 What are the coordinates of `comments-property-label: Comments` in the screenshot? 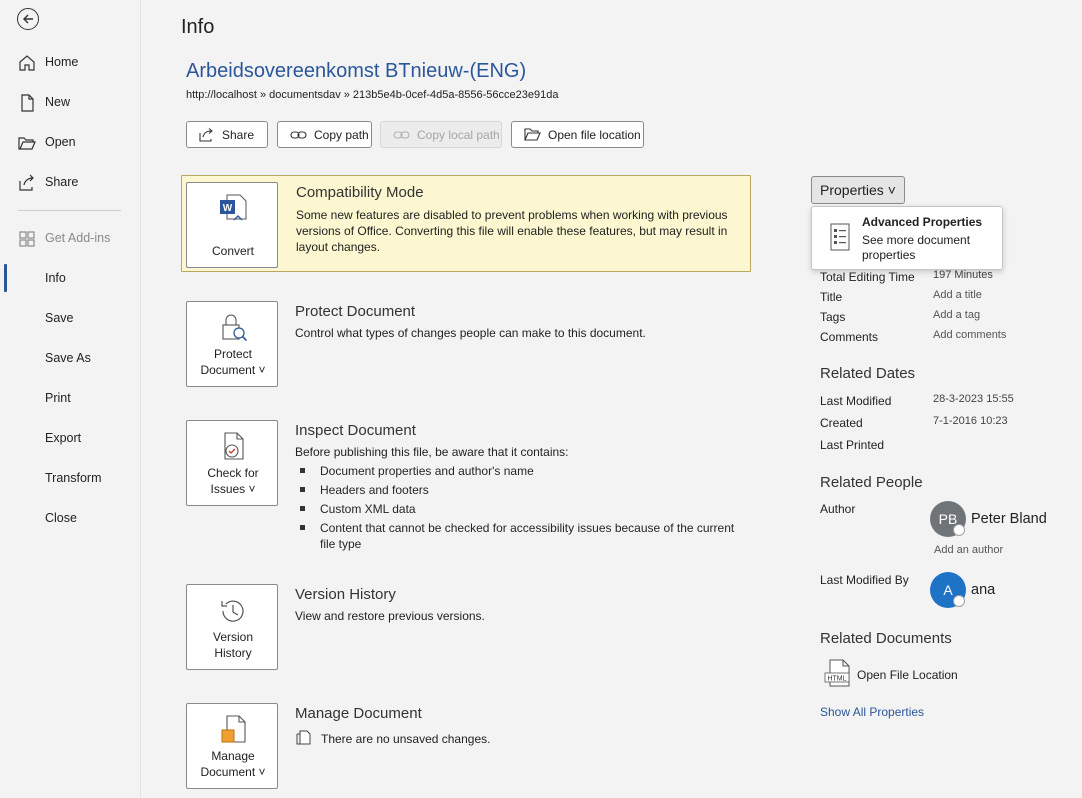 It's located at (849, 337).